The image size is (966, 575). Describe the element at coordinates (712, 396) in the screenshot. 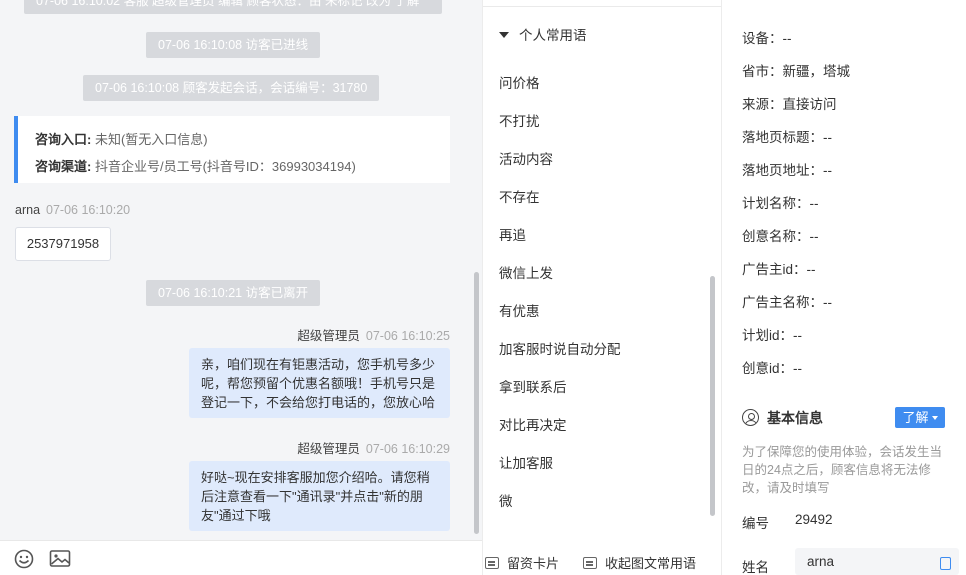

I see `phrases-scrollbar` at that location.